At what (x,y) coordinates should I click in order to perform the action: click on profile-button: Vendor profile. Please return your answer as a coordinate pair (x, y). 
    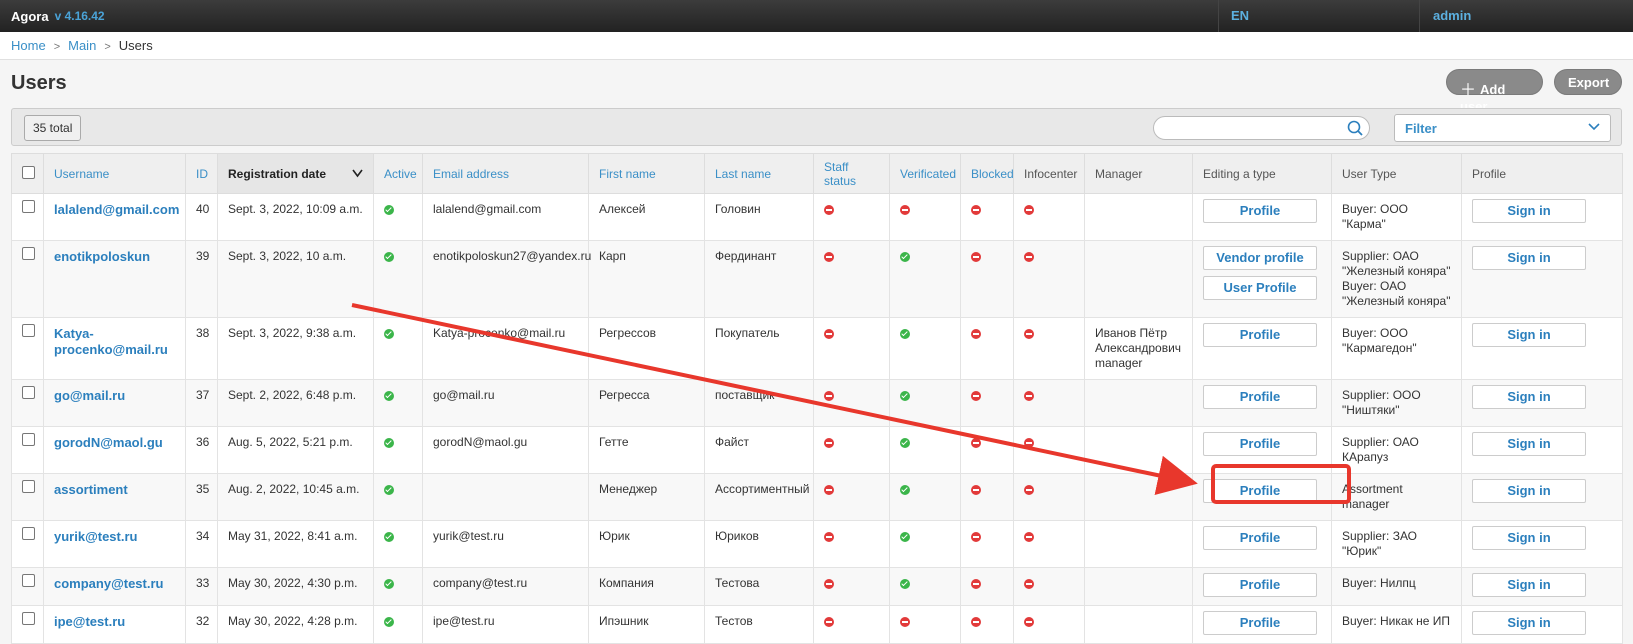
    Looking at the image, I should click on (1260, 258).